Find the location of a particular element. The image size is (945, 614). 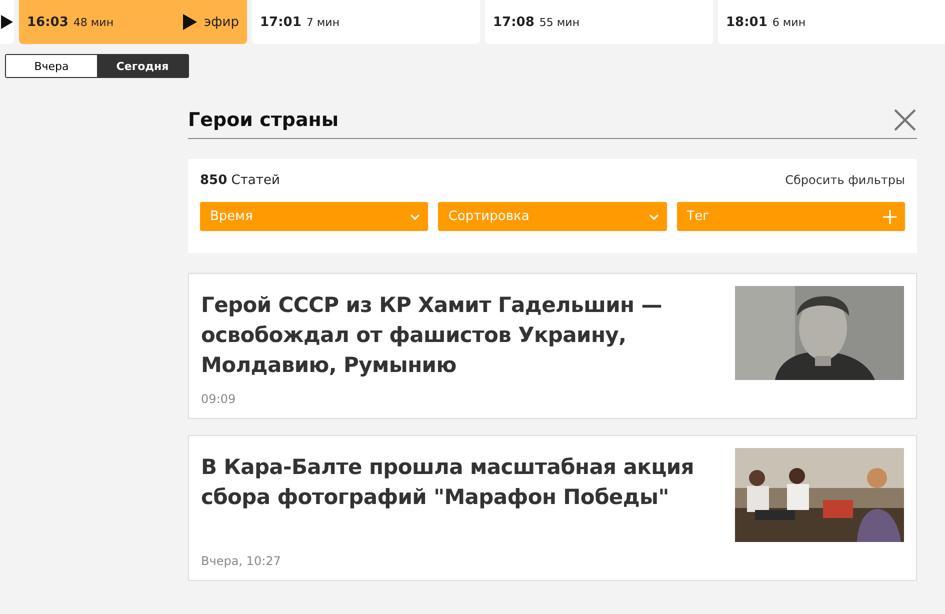

schedule-duration: 48 мин is located at coordinates (93, 22).